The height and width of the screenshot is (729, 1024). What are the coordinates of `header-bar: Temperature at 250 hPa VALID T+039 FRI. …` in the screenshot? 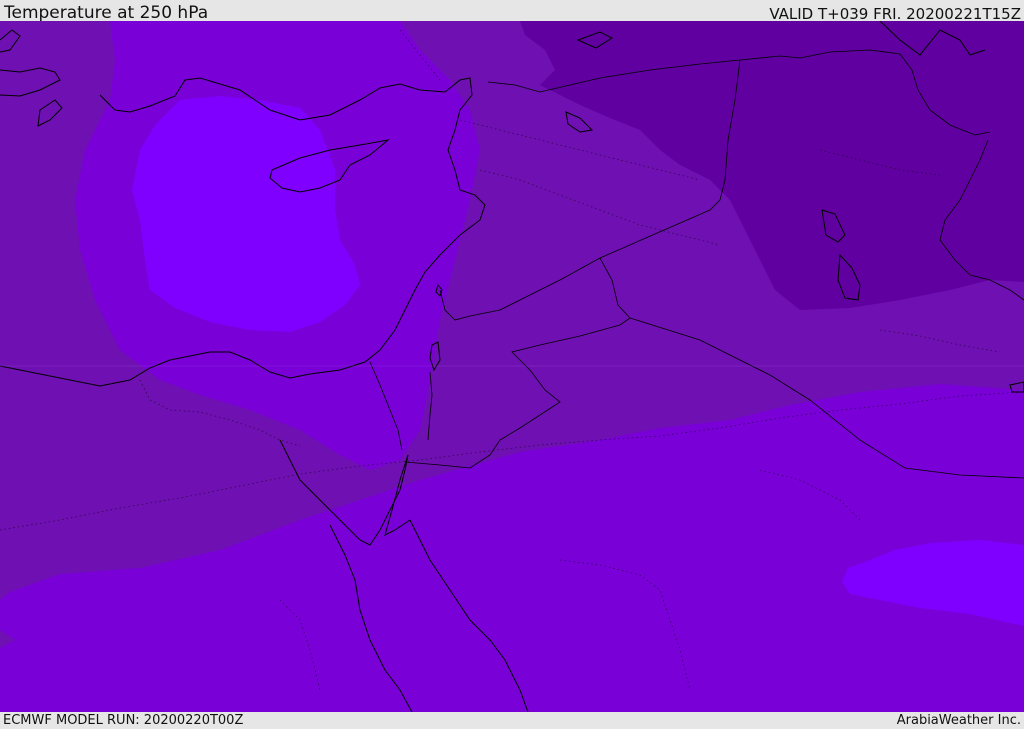 It's located at (512, 11).